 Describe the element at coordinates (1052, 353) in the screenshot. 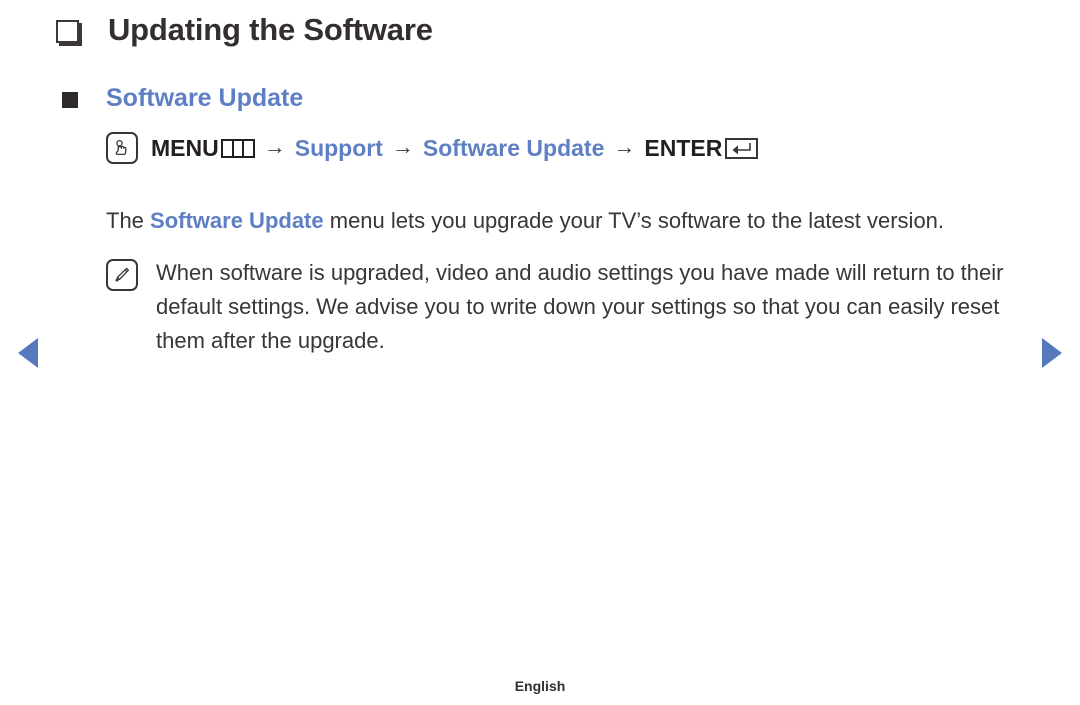

I see `triangle-right-icon` at that location.